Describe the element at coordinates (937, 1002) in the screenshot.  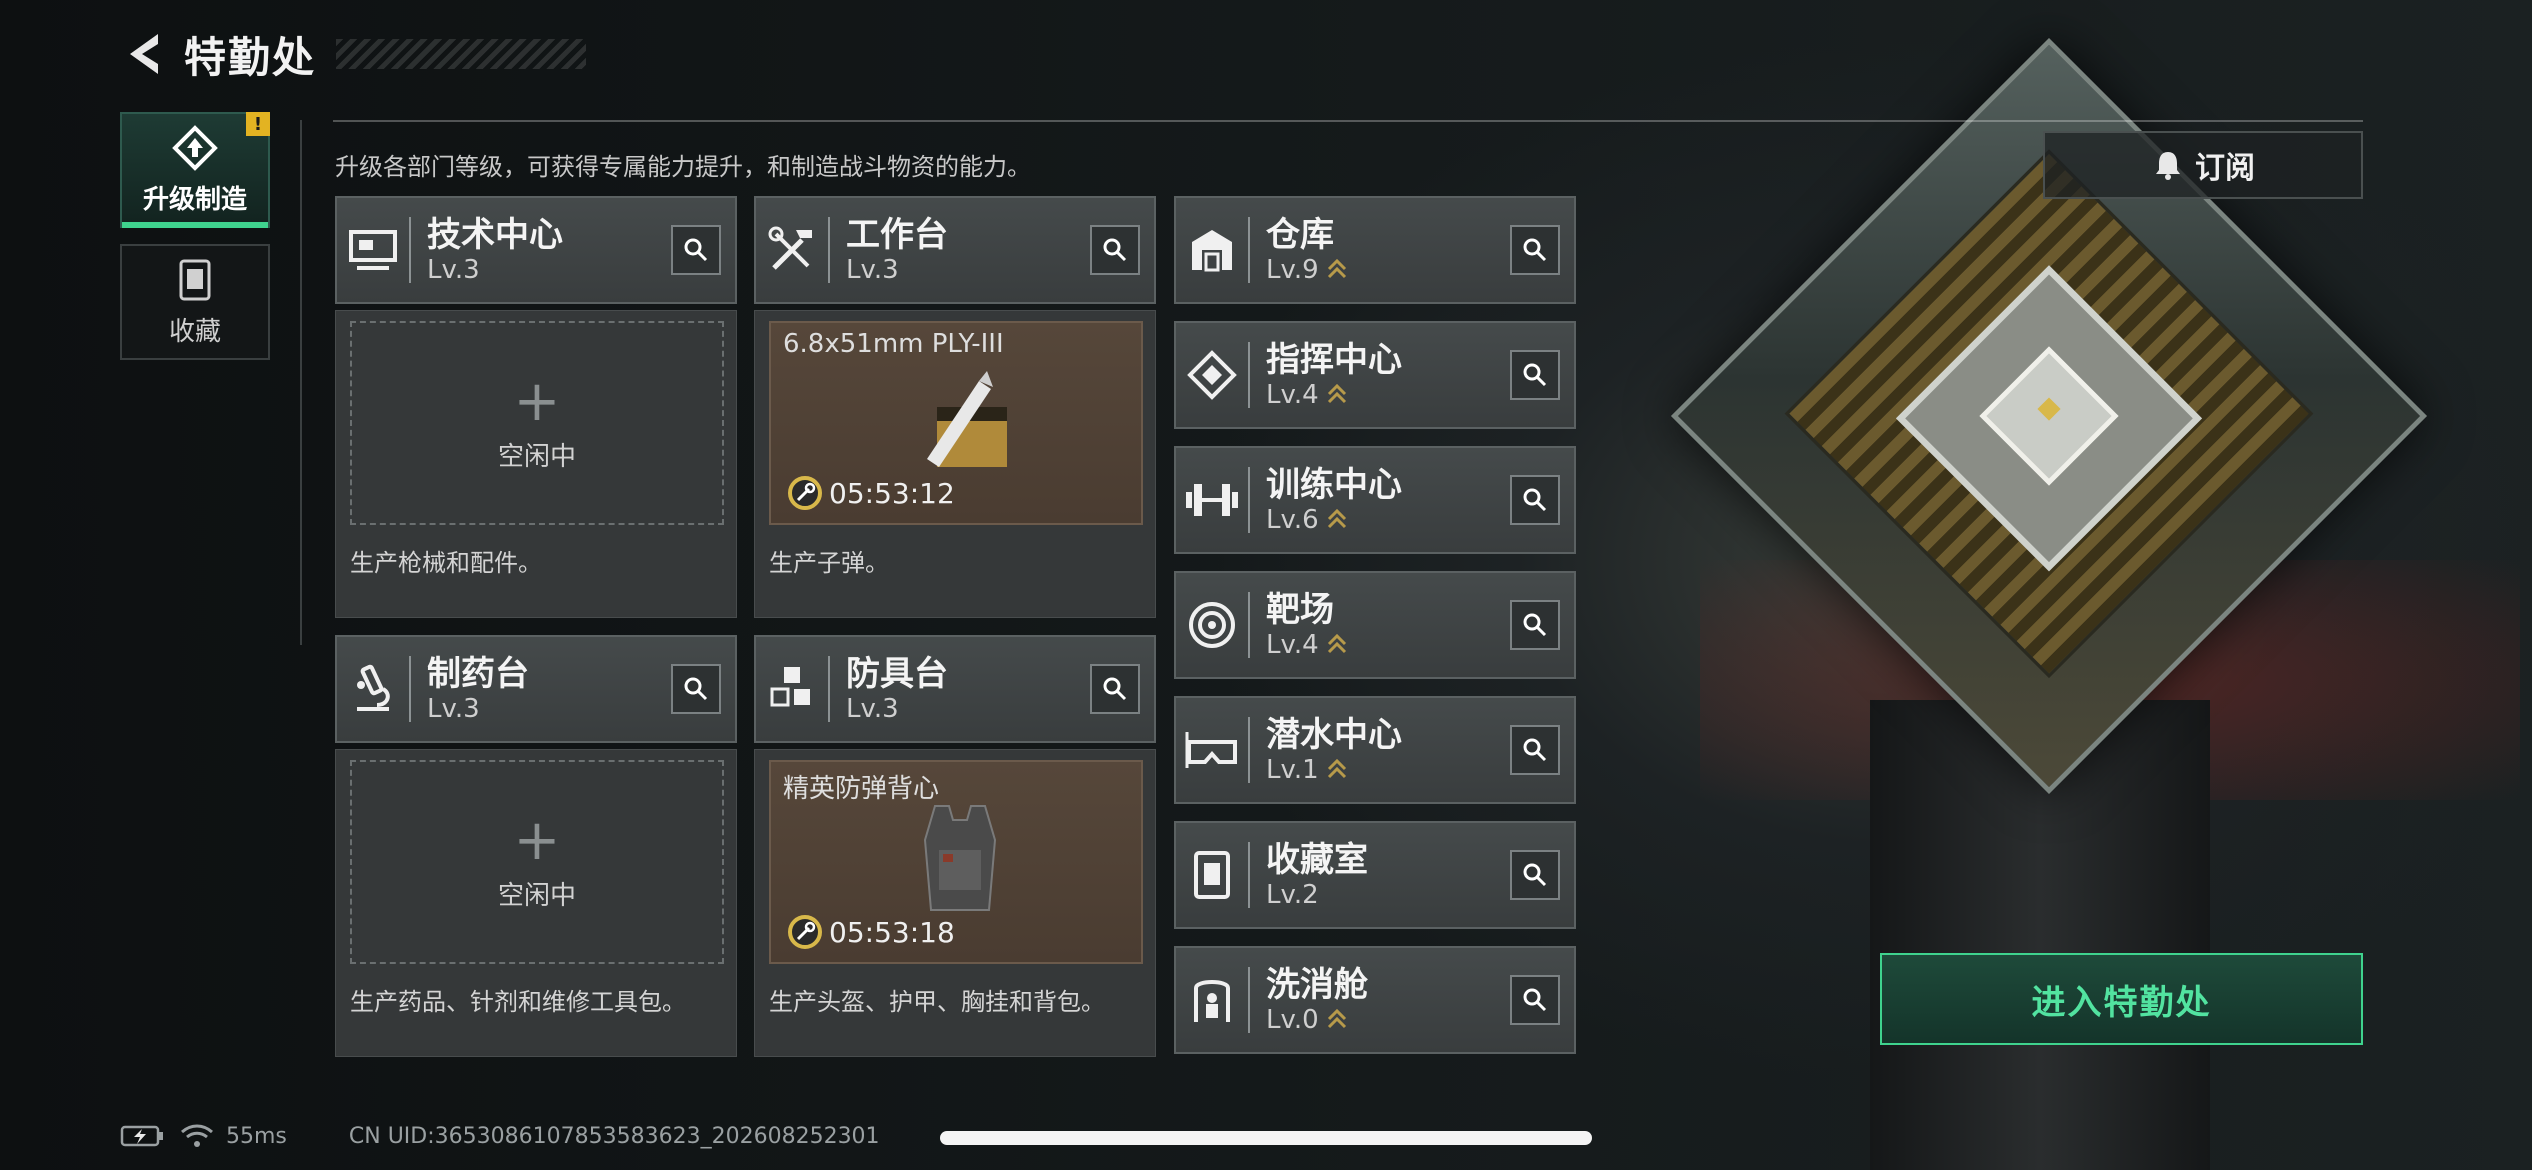
I see `facility-description: 生产头盔、护甲、胸挂和背包。` at that location.